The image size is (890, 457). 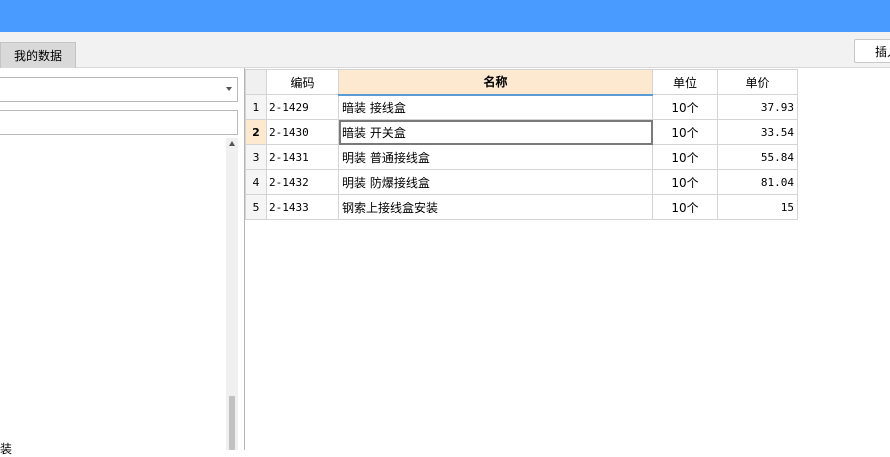 I want to click on name-cell: 暗装 接线盒, so click(x=495, y=107).